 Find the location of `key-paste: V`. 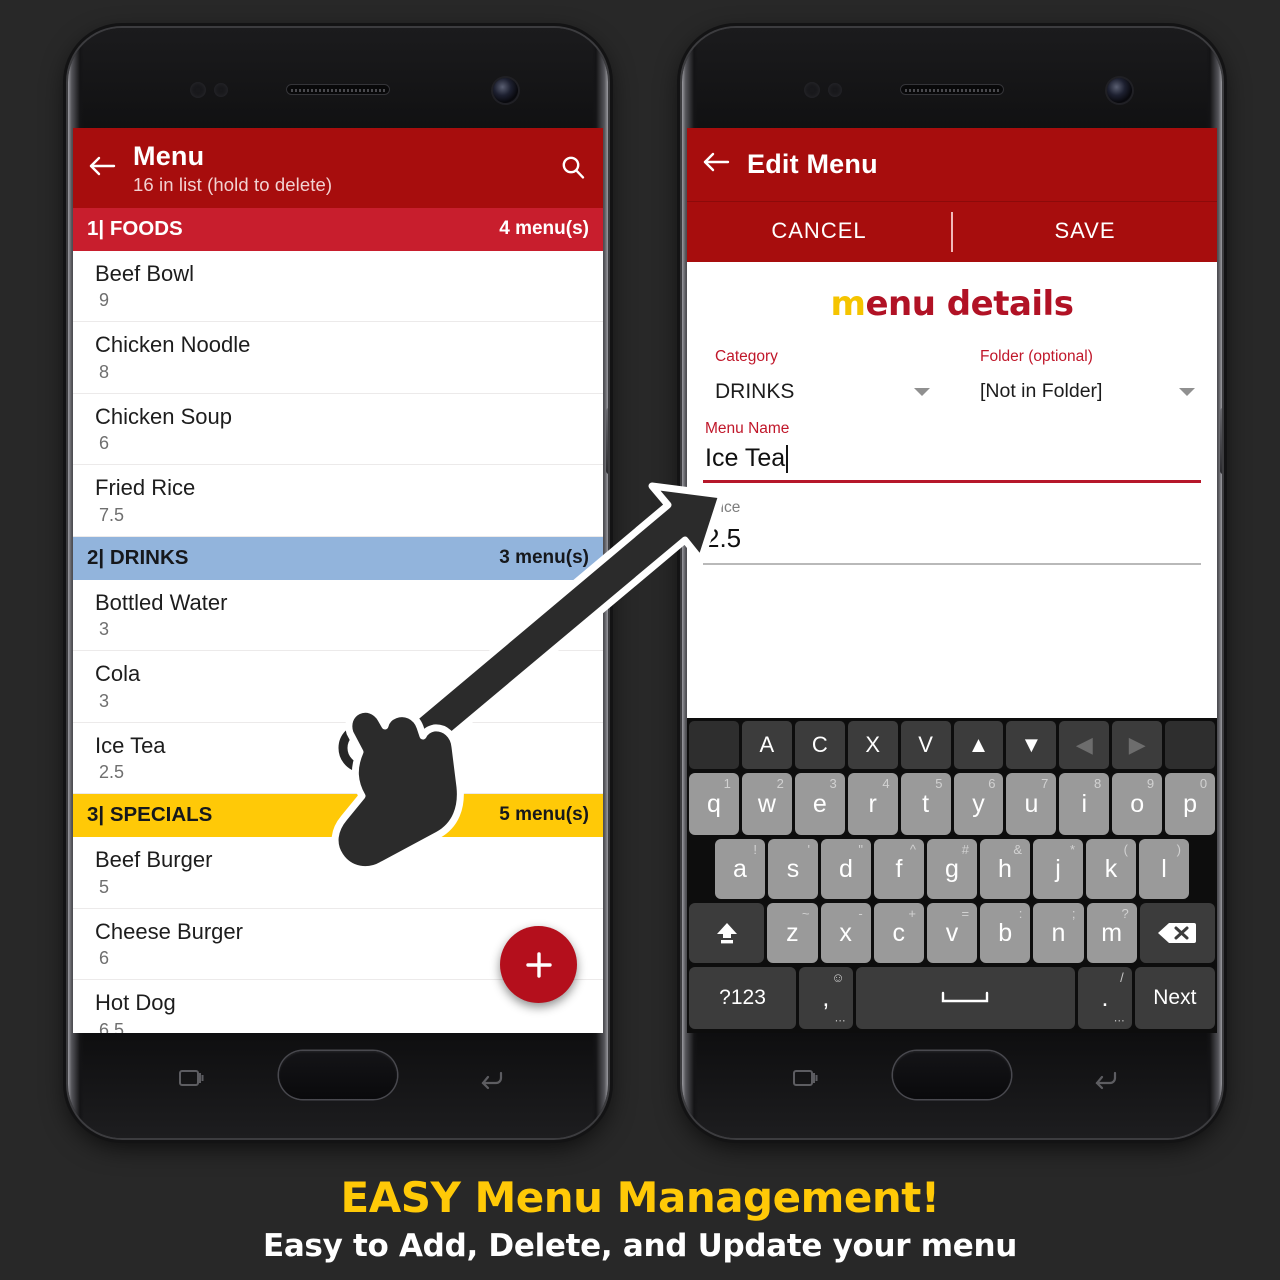

key-paste: V is located at coordinates (925, 745).